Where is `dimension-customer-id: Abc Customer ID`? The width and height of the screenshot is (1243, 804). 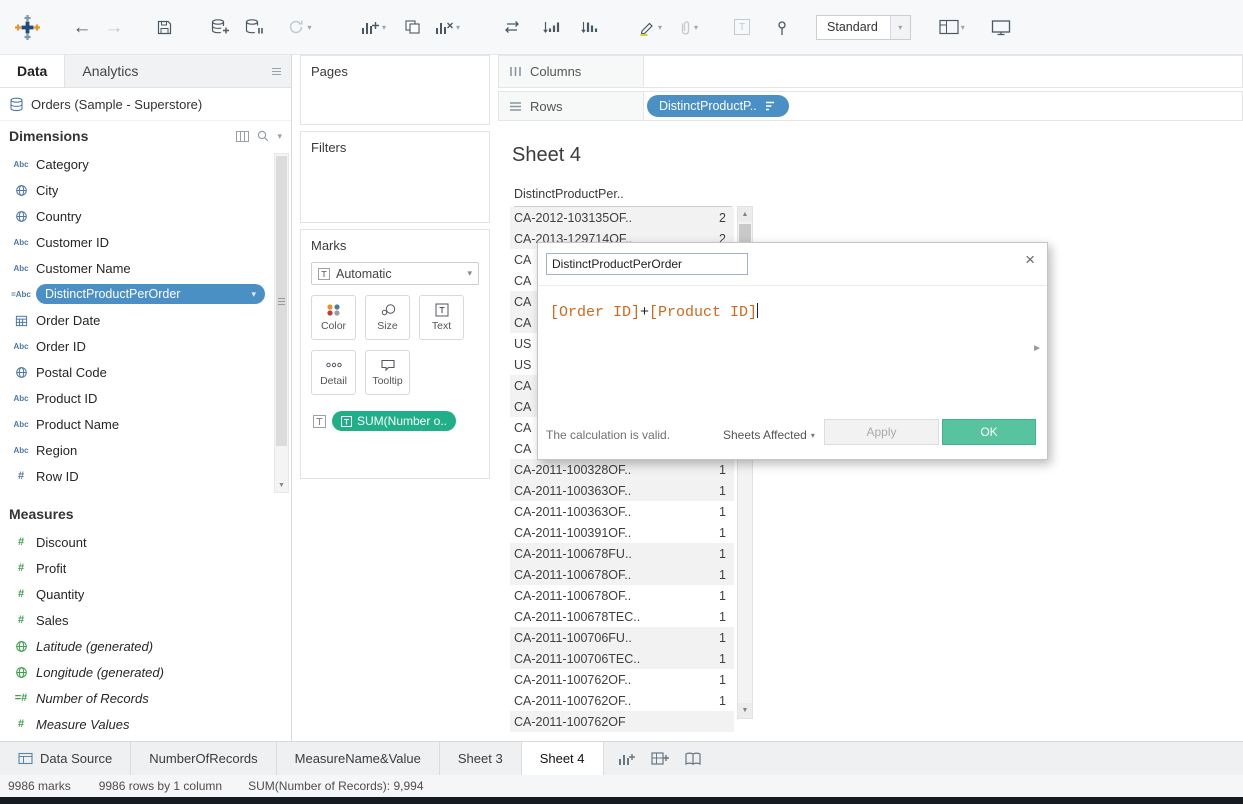 dimension-customer-id: Abc Customer ID is located at coordinates (145, 242).